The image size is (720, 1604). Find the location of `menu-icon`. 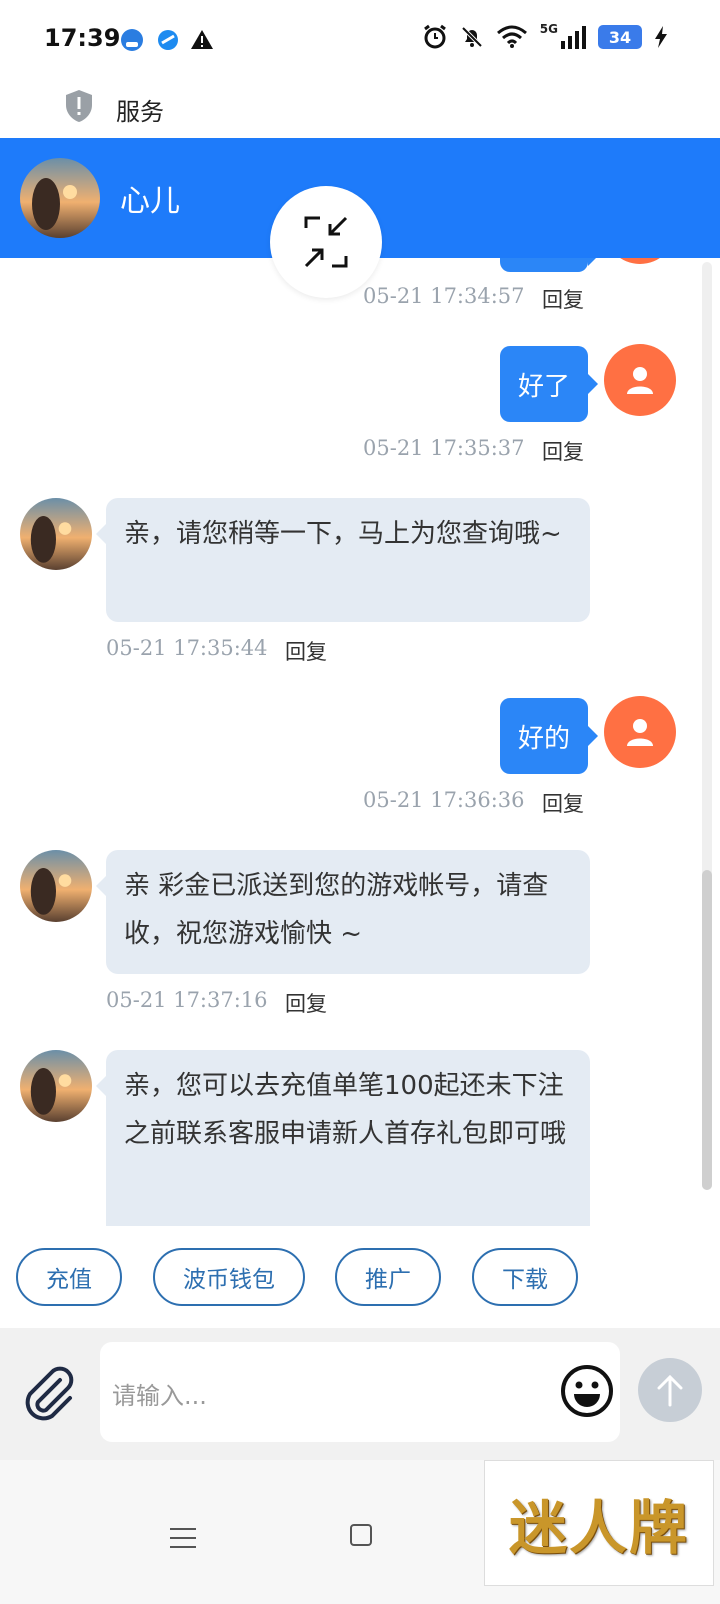

menu-icon is located at coordinates (183, 1538).